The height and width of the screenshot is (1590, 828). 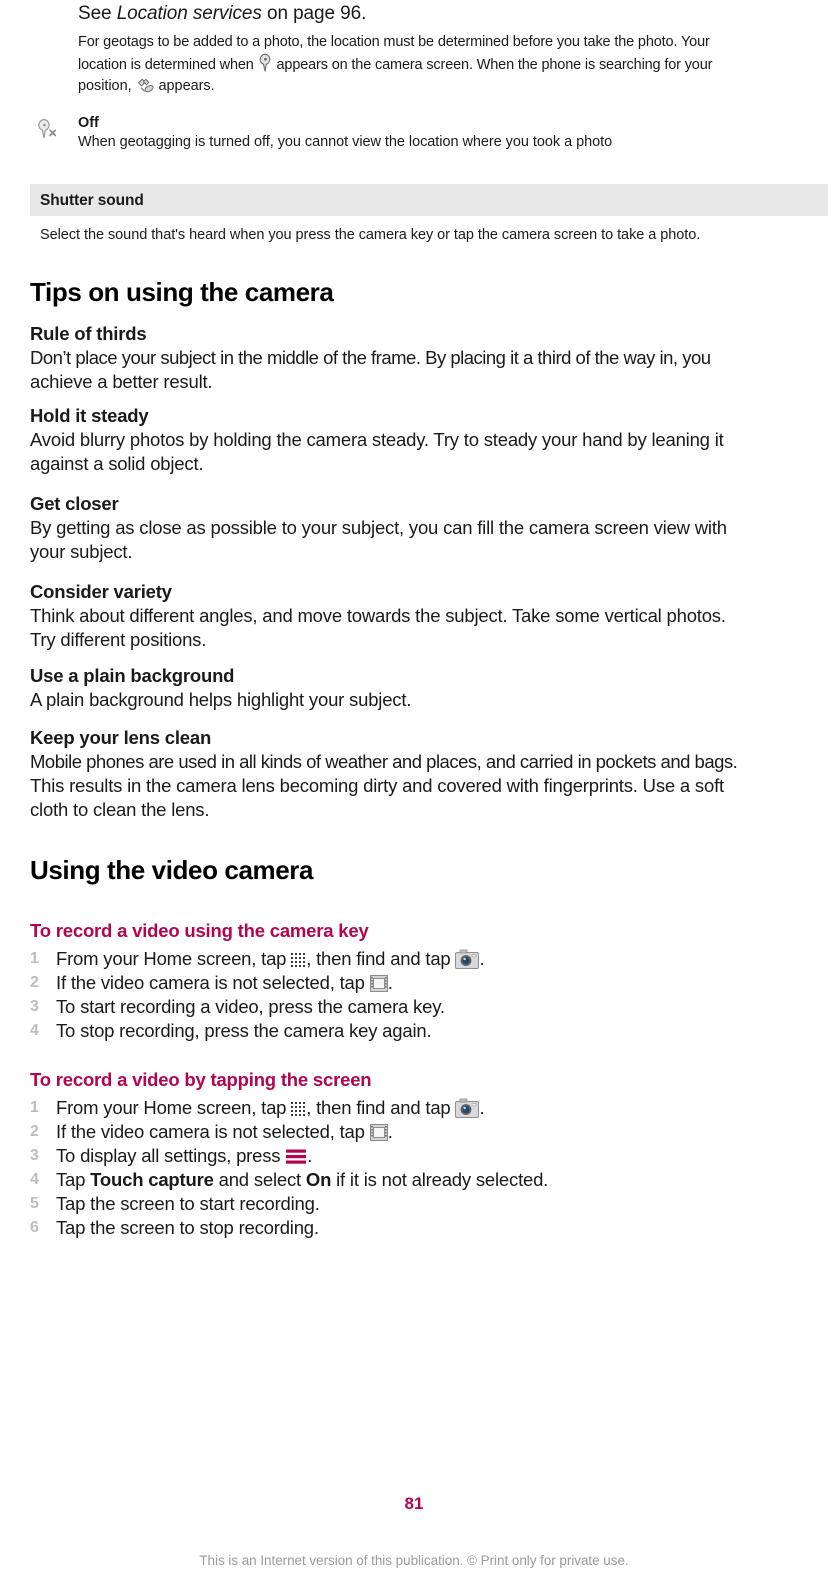 What do you see at coordinates (171, 1107) in the screenshot?
I see `step-text: From your Home screen, tap` at bounding box center [171, 1107].